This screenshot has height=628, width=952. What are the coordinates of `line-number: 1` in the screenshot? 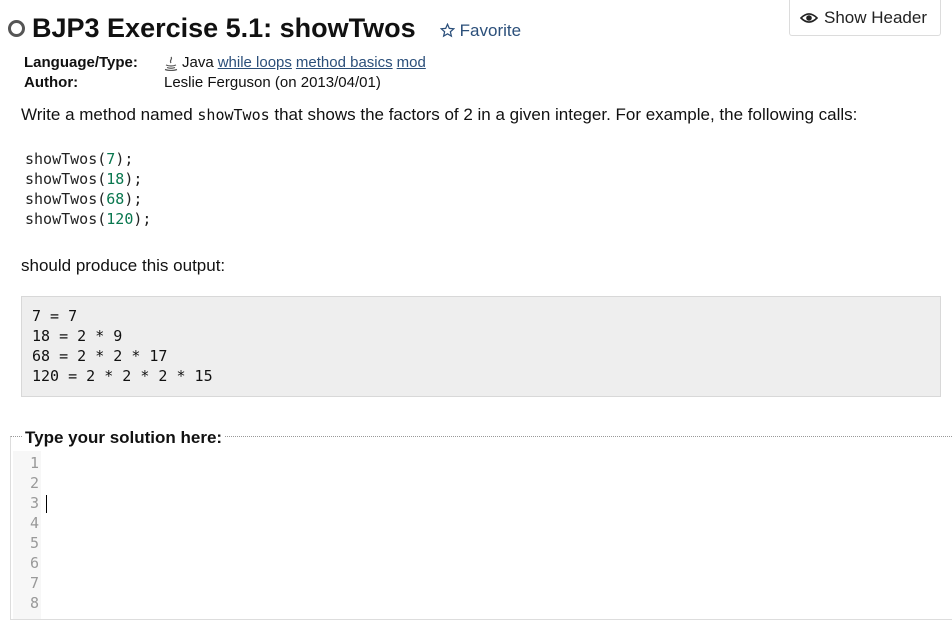 It's located at (34, 463).